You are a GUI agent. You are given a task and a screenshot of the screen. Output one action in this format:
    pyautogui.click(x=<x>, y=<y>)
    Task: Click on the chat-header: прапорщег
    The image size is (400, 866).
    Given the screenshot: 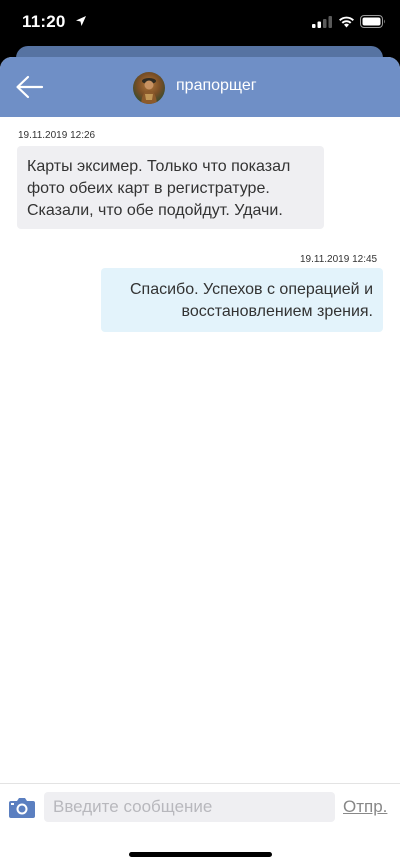 What is the action you would take?
    pyautogui.click(x=200, y=87)
    